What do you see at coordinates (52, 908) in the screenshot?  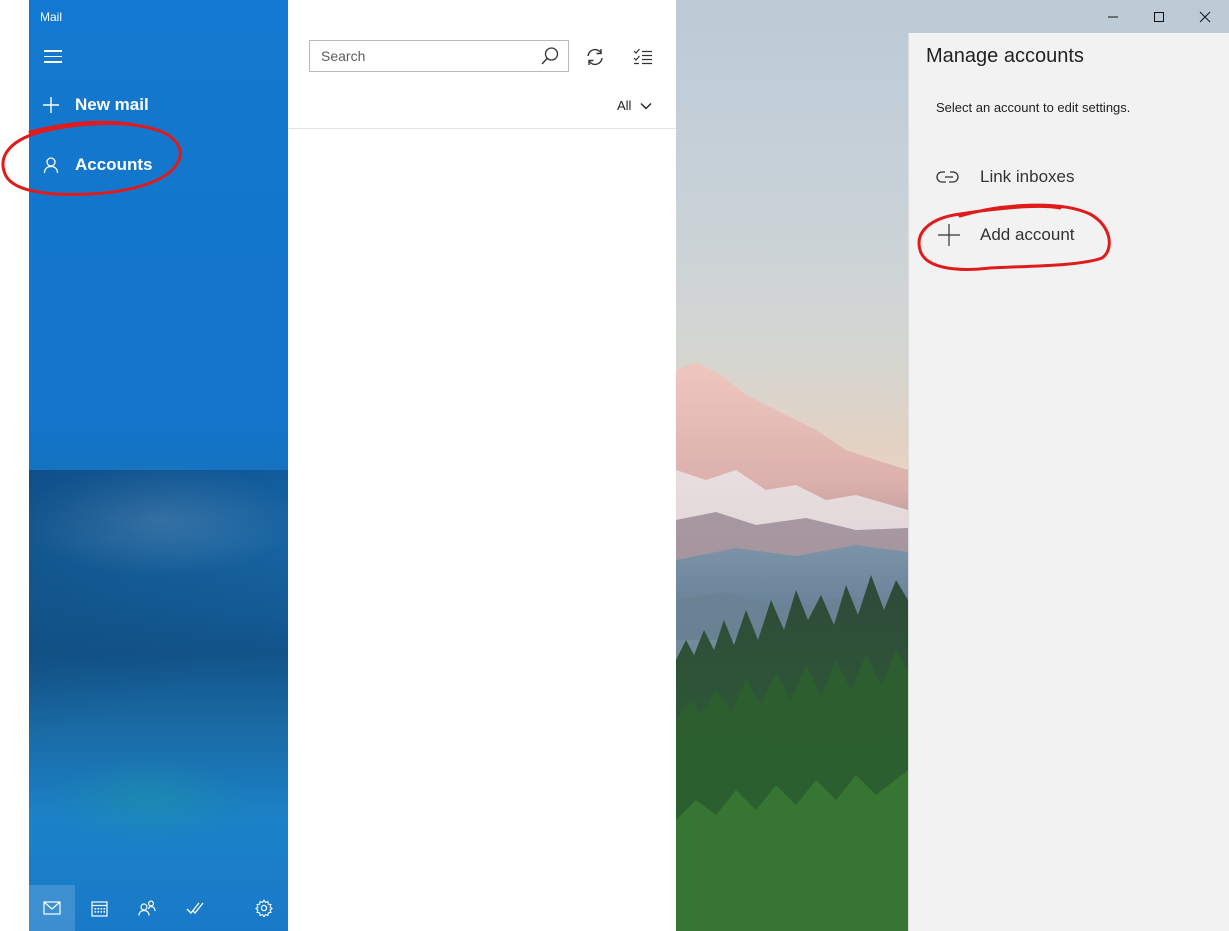 I see `mail-icon` at bounding box center [52, 908].